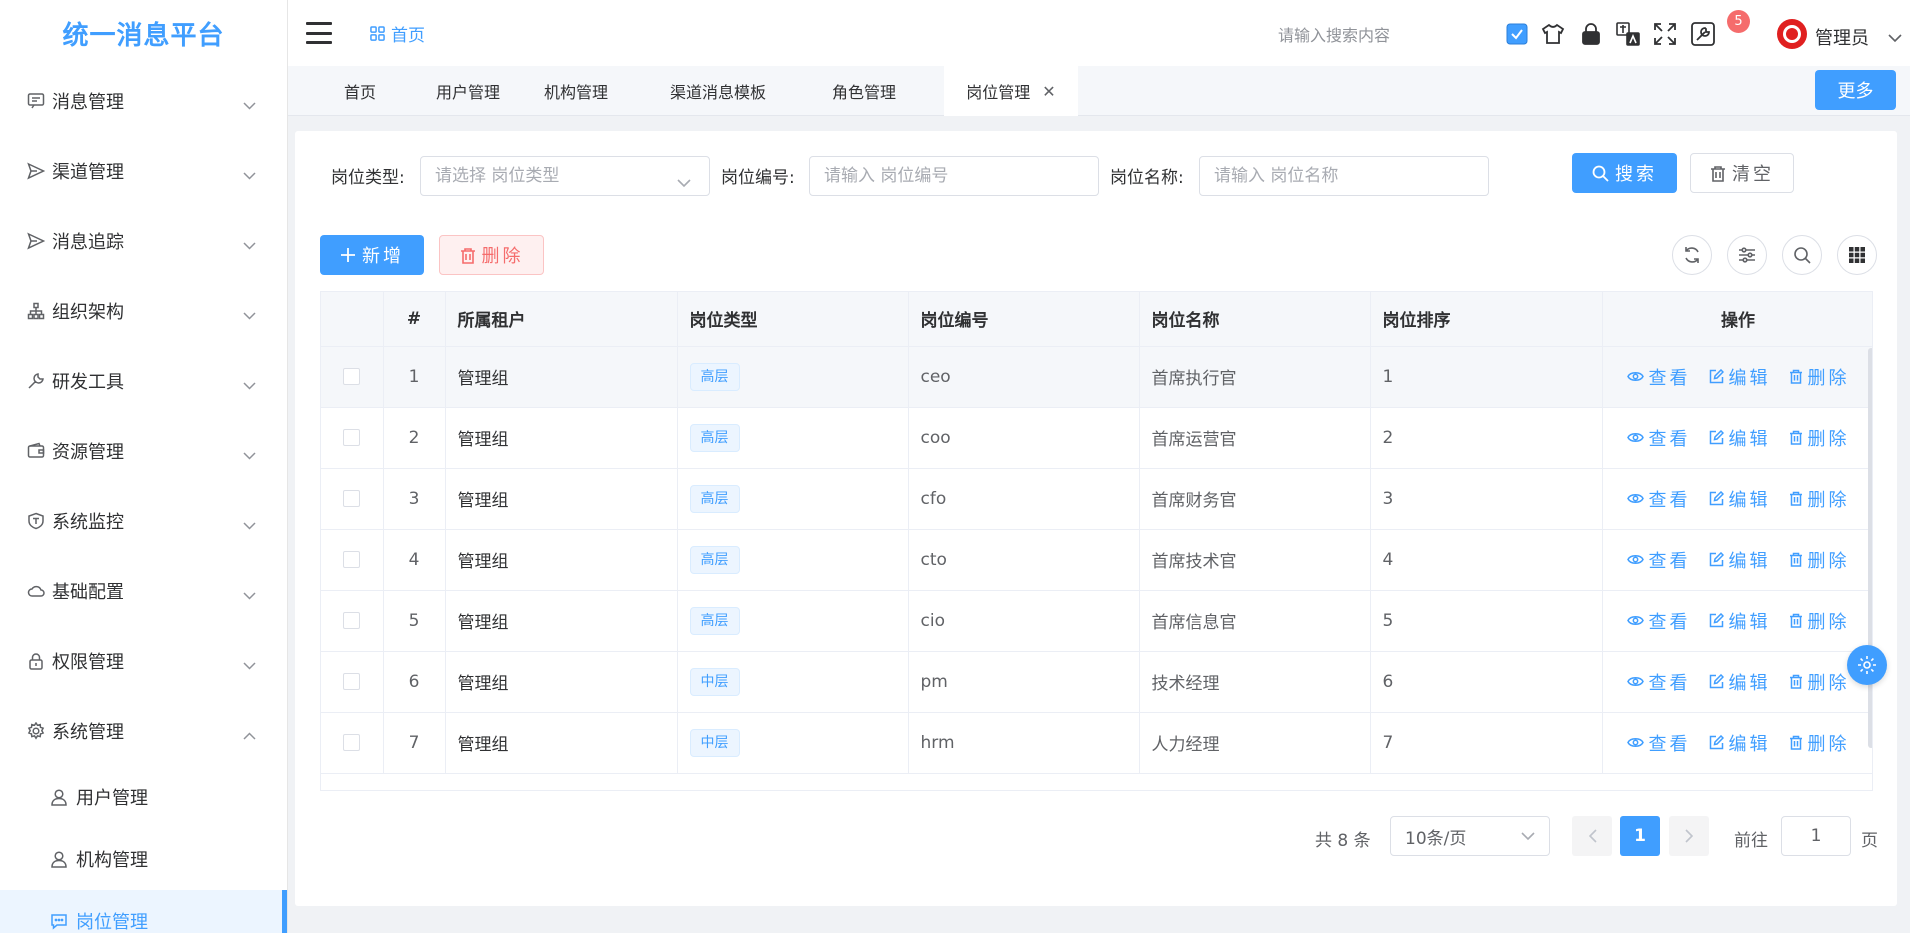 Image resolution: width=1910 pixels, height=933 pixels. Describe the element at coordinates (576, 91) in the screenshot. I see `tab: 机构管理` at that location.